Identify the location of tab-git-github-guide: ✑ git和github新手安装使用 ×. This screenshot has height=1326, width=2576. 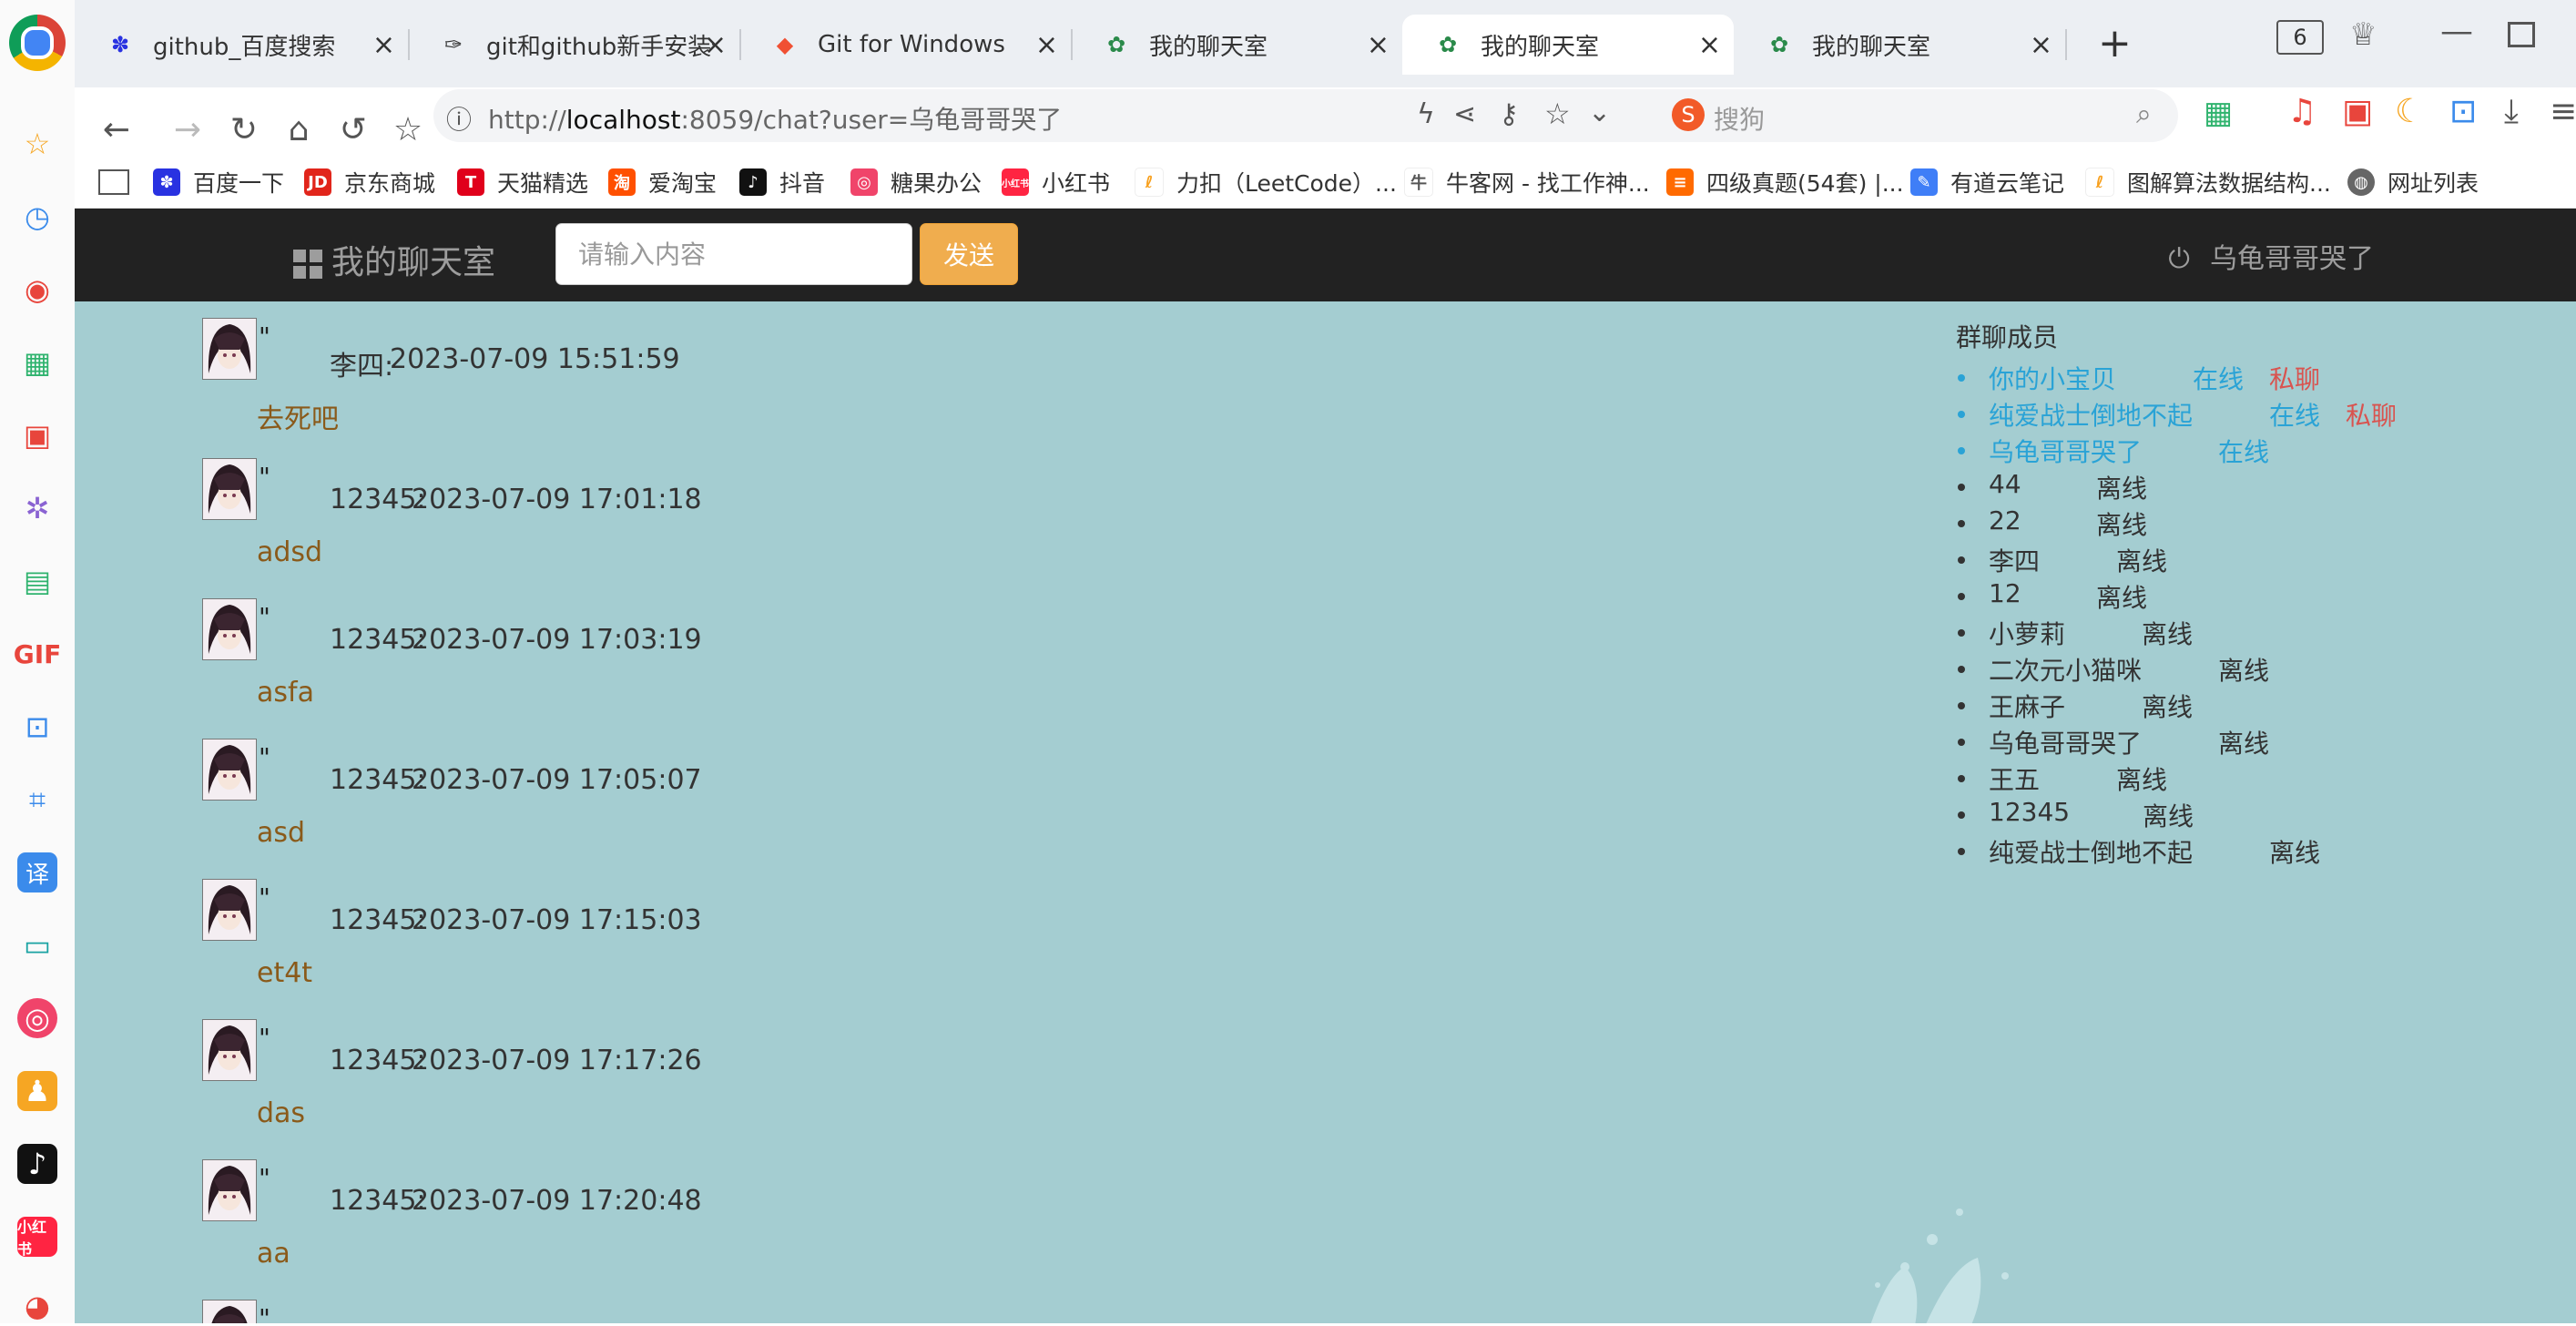
(574, 45).